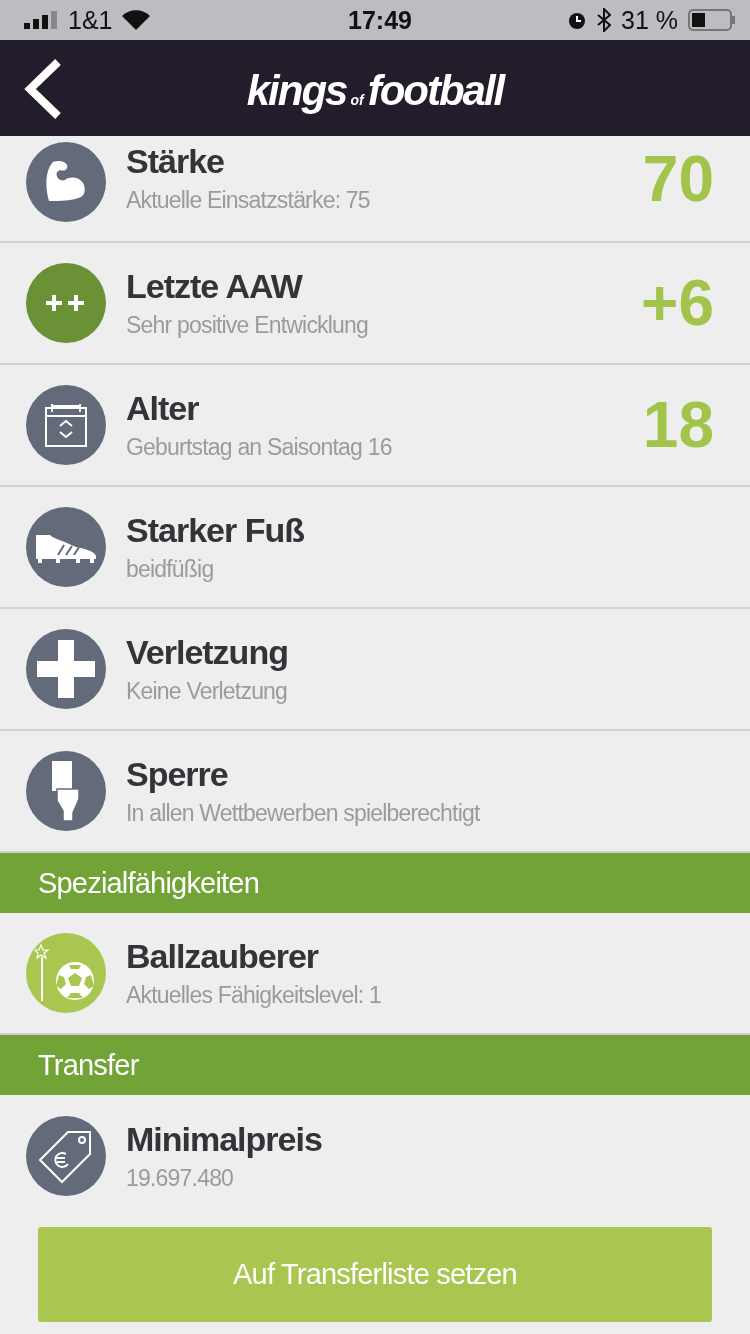  Describe the element at coordinates (649, 20) in the screenshot. I see `battery-percentage: 31 %` at that location.